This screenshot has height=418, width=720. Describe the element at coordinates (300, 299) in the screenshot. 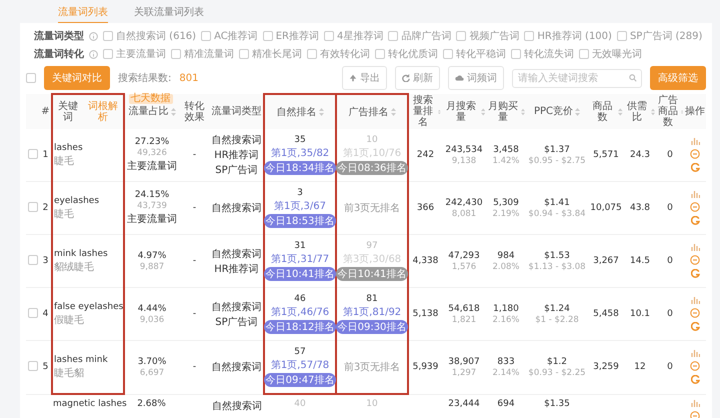

I see `rank-number: 46` at that location.